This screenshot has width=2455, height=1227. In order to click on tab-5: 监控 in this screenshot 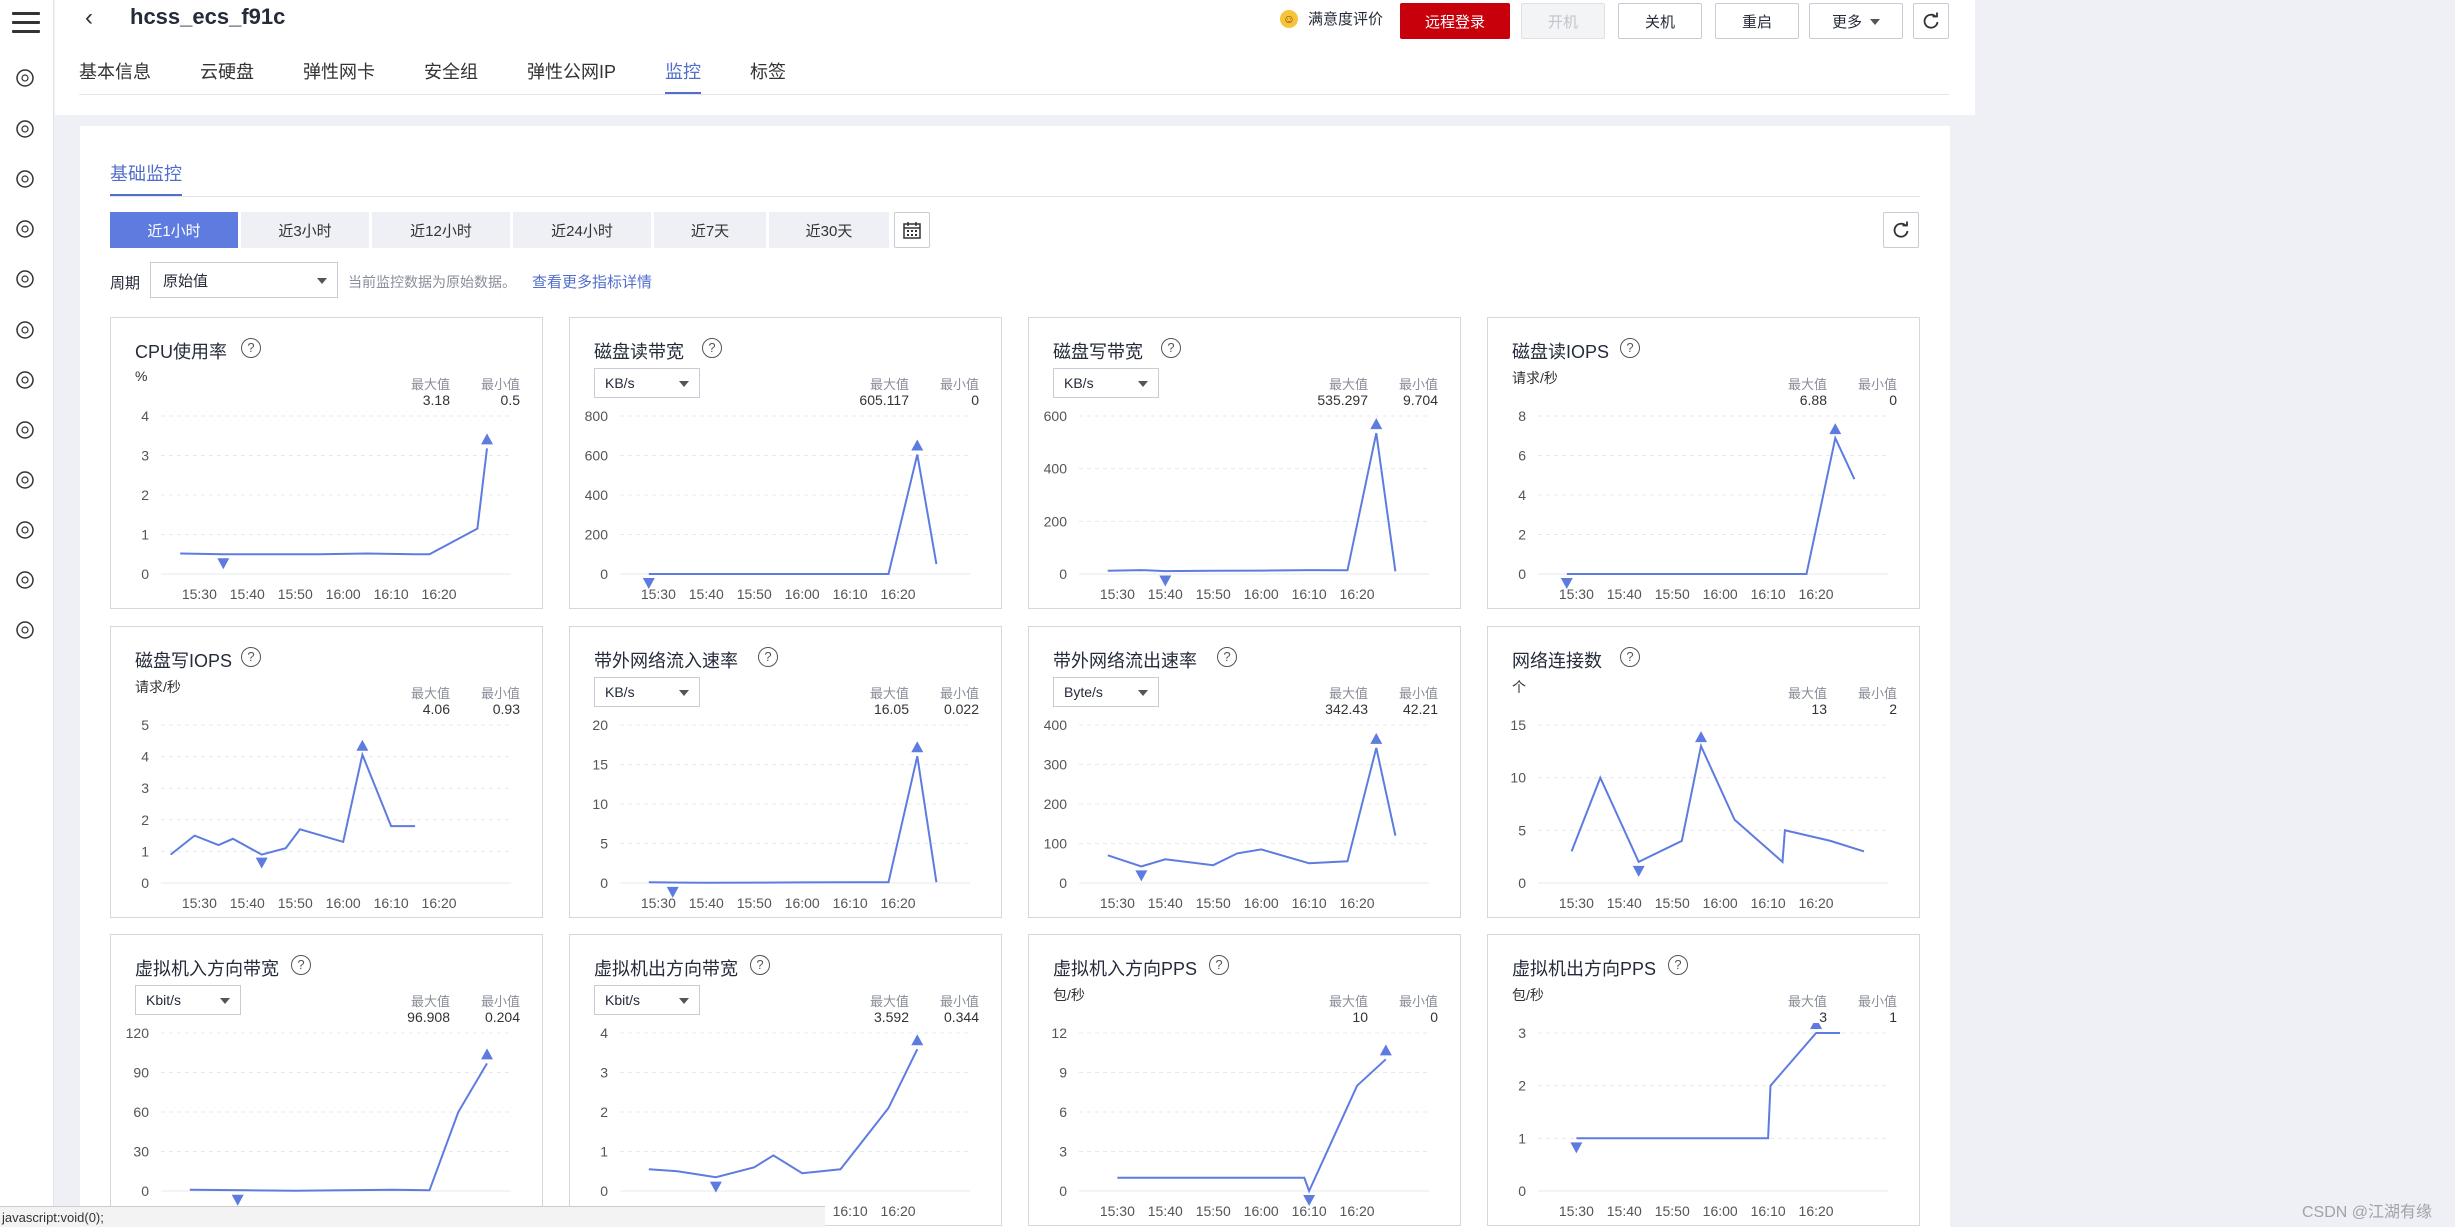, I will do `click(683, 76)`.